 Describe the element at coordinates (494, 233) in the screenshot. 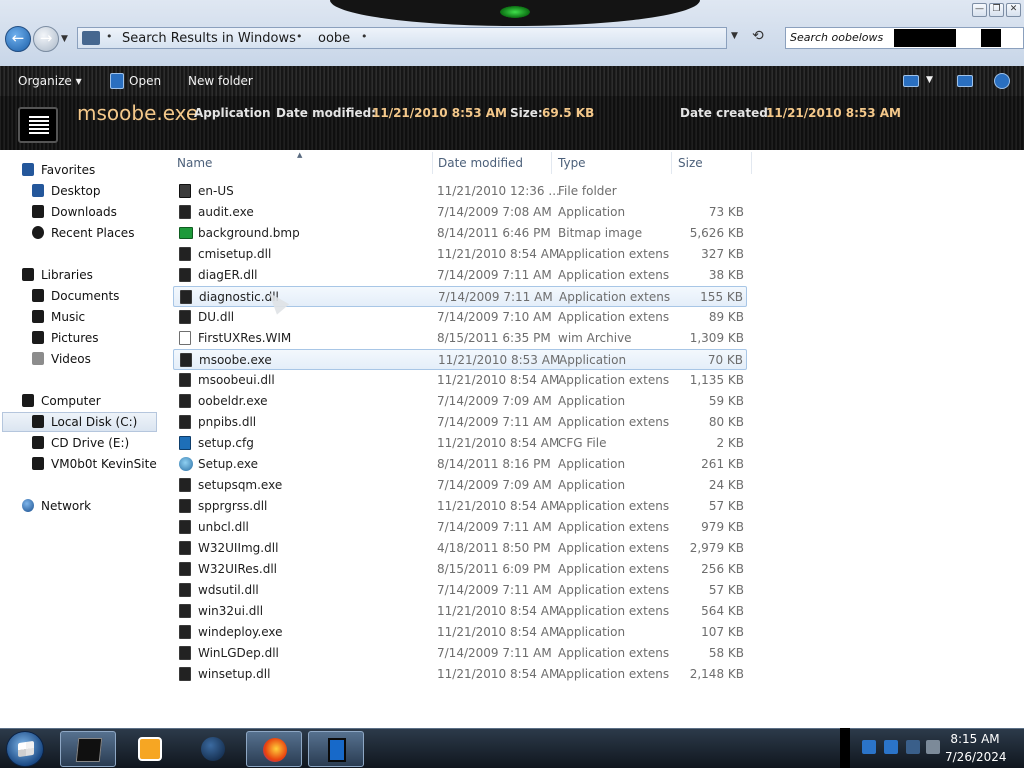

I see `file-date-modified: 8/14/2011 6:46 PM` at that location.